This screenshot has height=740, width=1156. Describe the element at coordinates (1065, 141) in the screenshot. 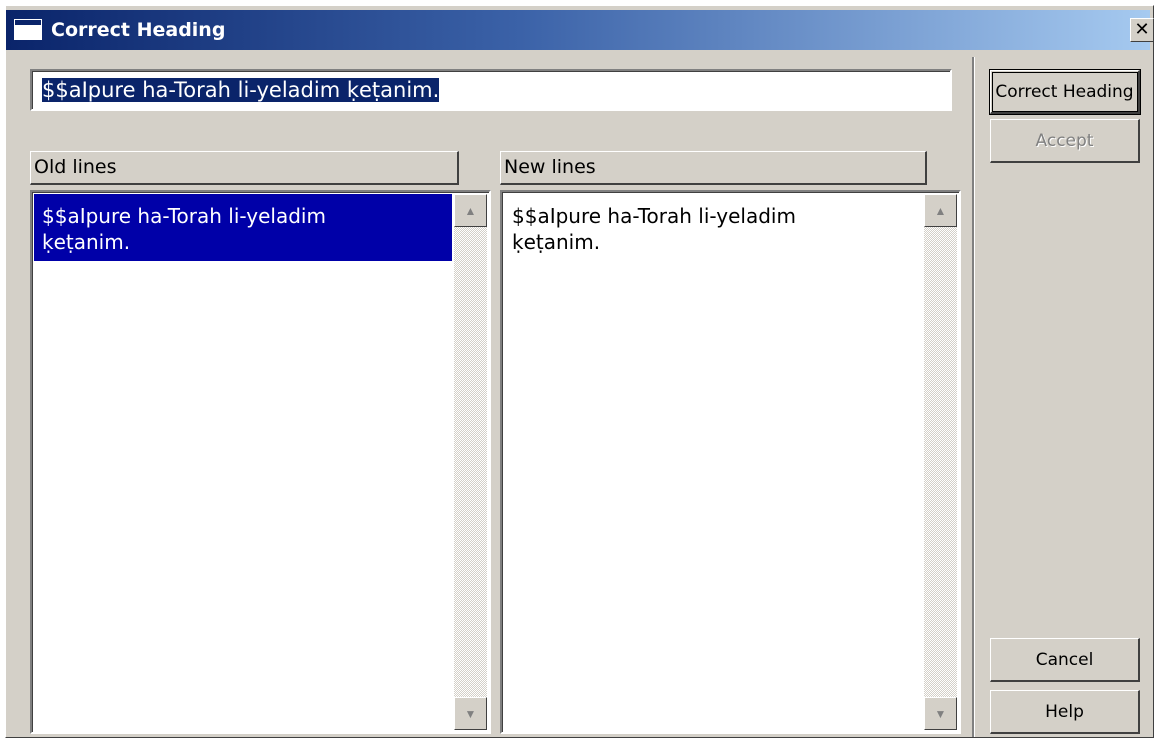

I see `accept-button: Accept` at that location.